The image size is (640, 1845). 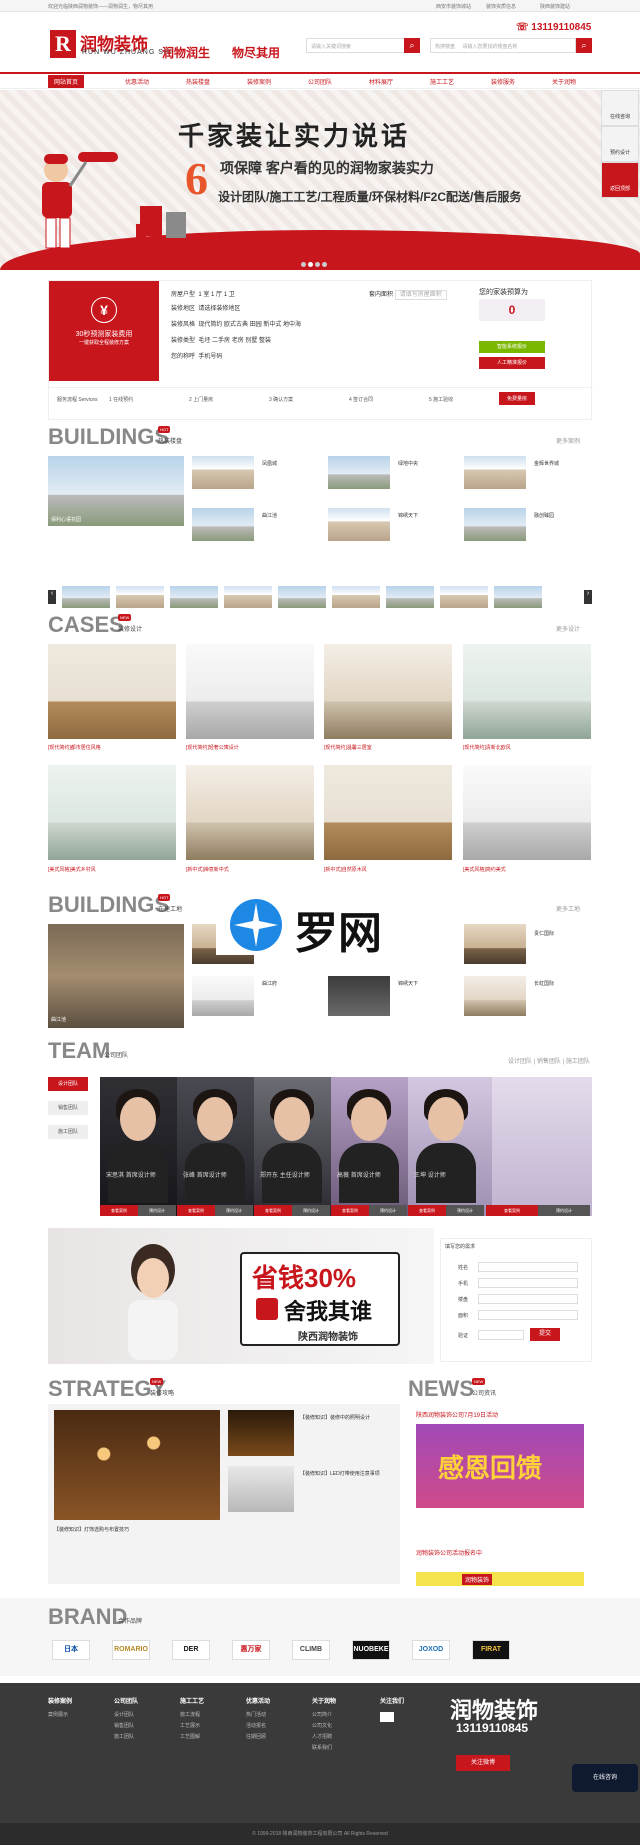 What do you see at coordinates (348, 1417) in the screenshot?
I see `strategy-title: 【装修知识】装修中的照明设计` at bounding box center [348, 1417].